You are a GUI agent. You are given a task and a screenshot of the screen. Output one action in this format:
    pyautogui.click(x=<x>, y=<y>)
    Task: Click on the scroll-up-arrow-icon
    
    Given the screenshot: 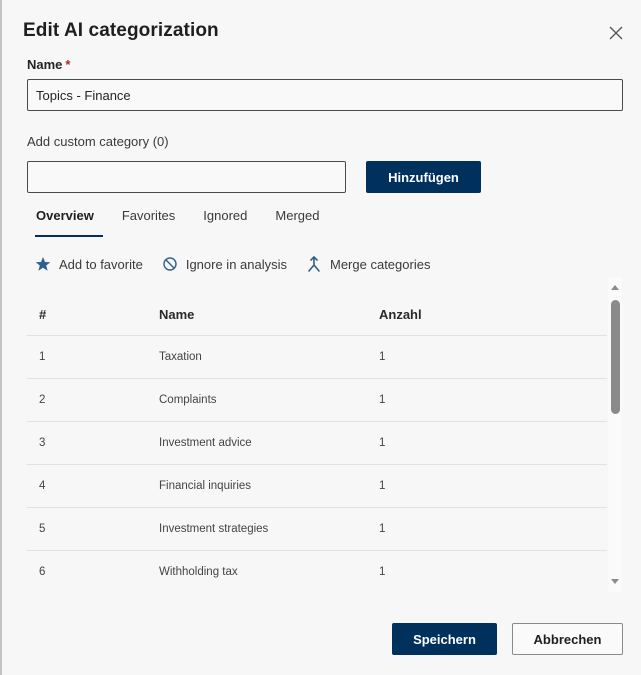 What is the action you would take?
    pyautogui.click(x=615, y=287)
    